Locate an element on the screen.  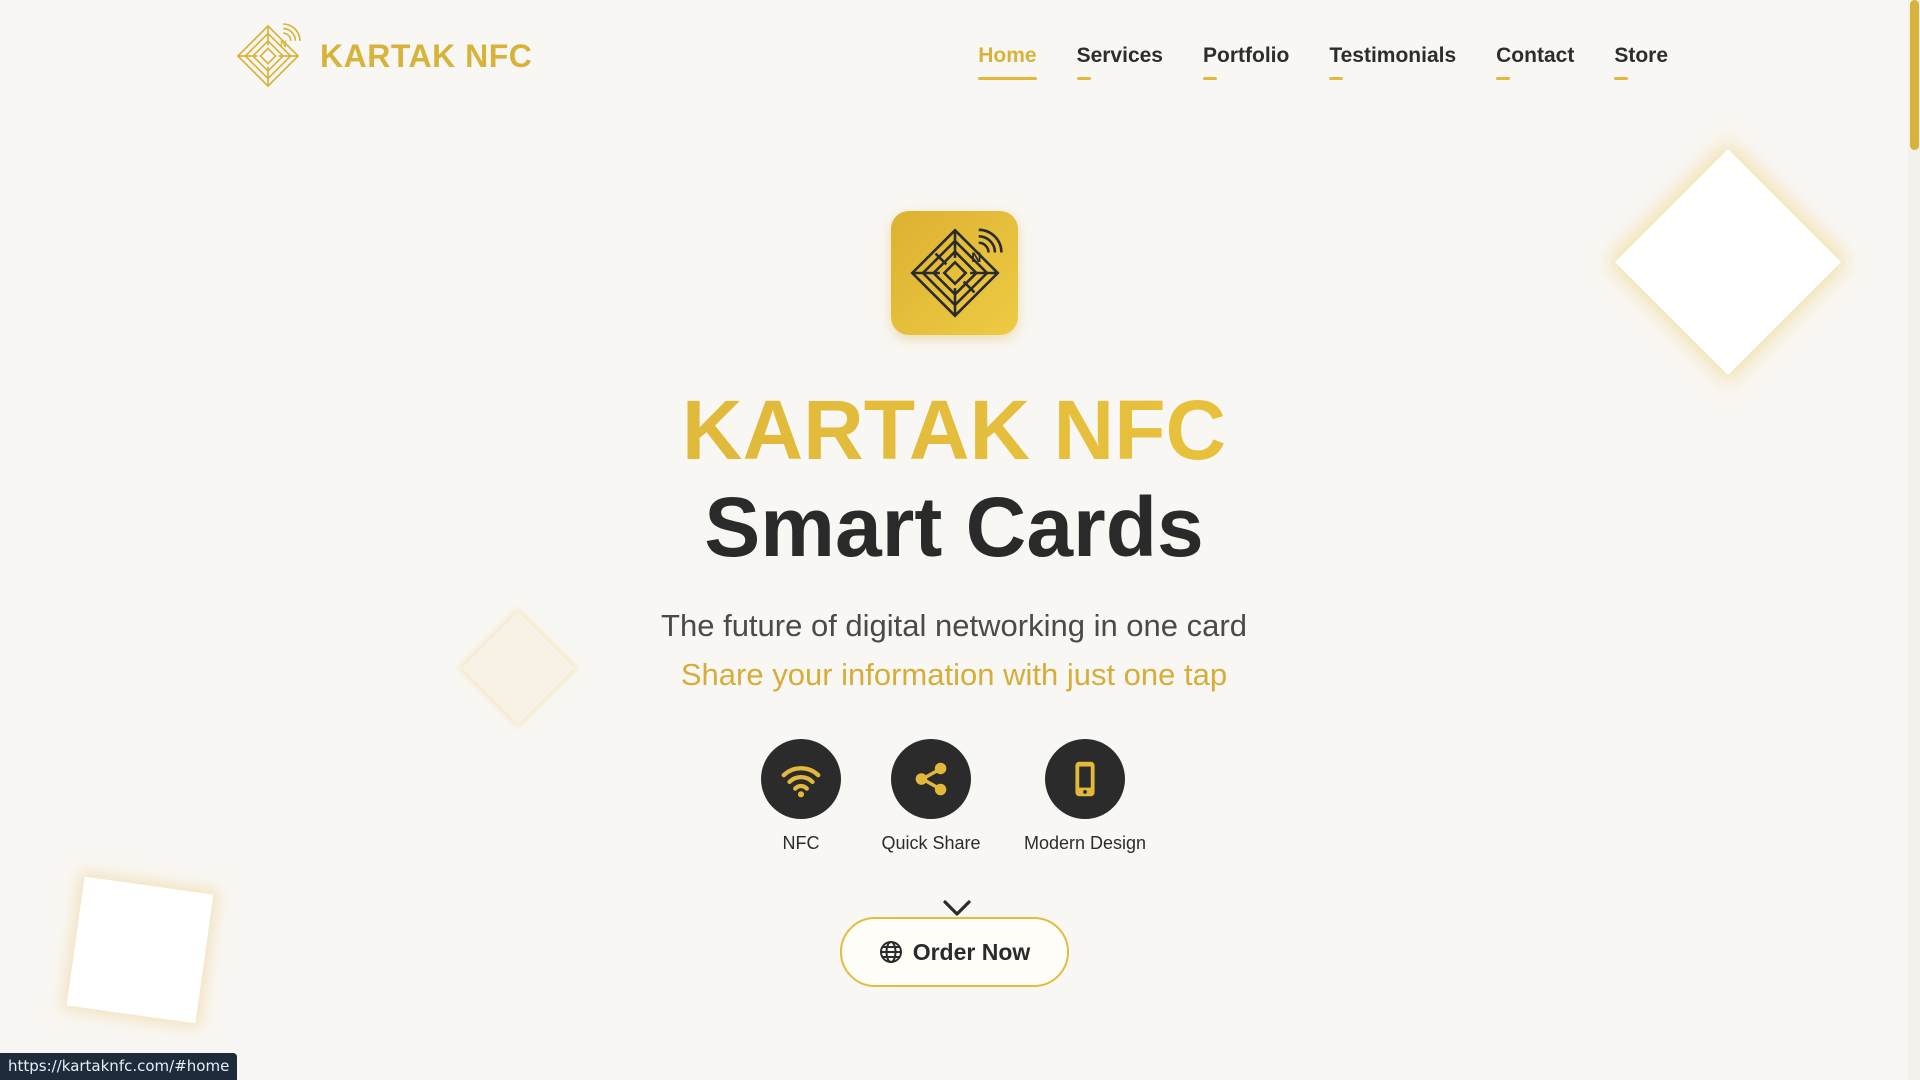
nav-item-home: Home is located at coordinates (1007, 62).